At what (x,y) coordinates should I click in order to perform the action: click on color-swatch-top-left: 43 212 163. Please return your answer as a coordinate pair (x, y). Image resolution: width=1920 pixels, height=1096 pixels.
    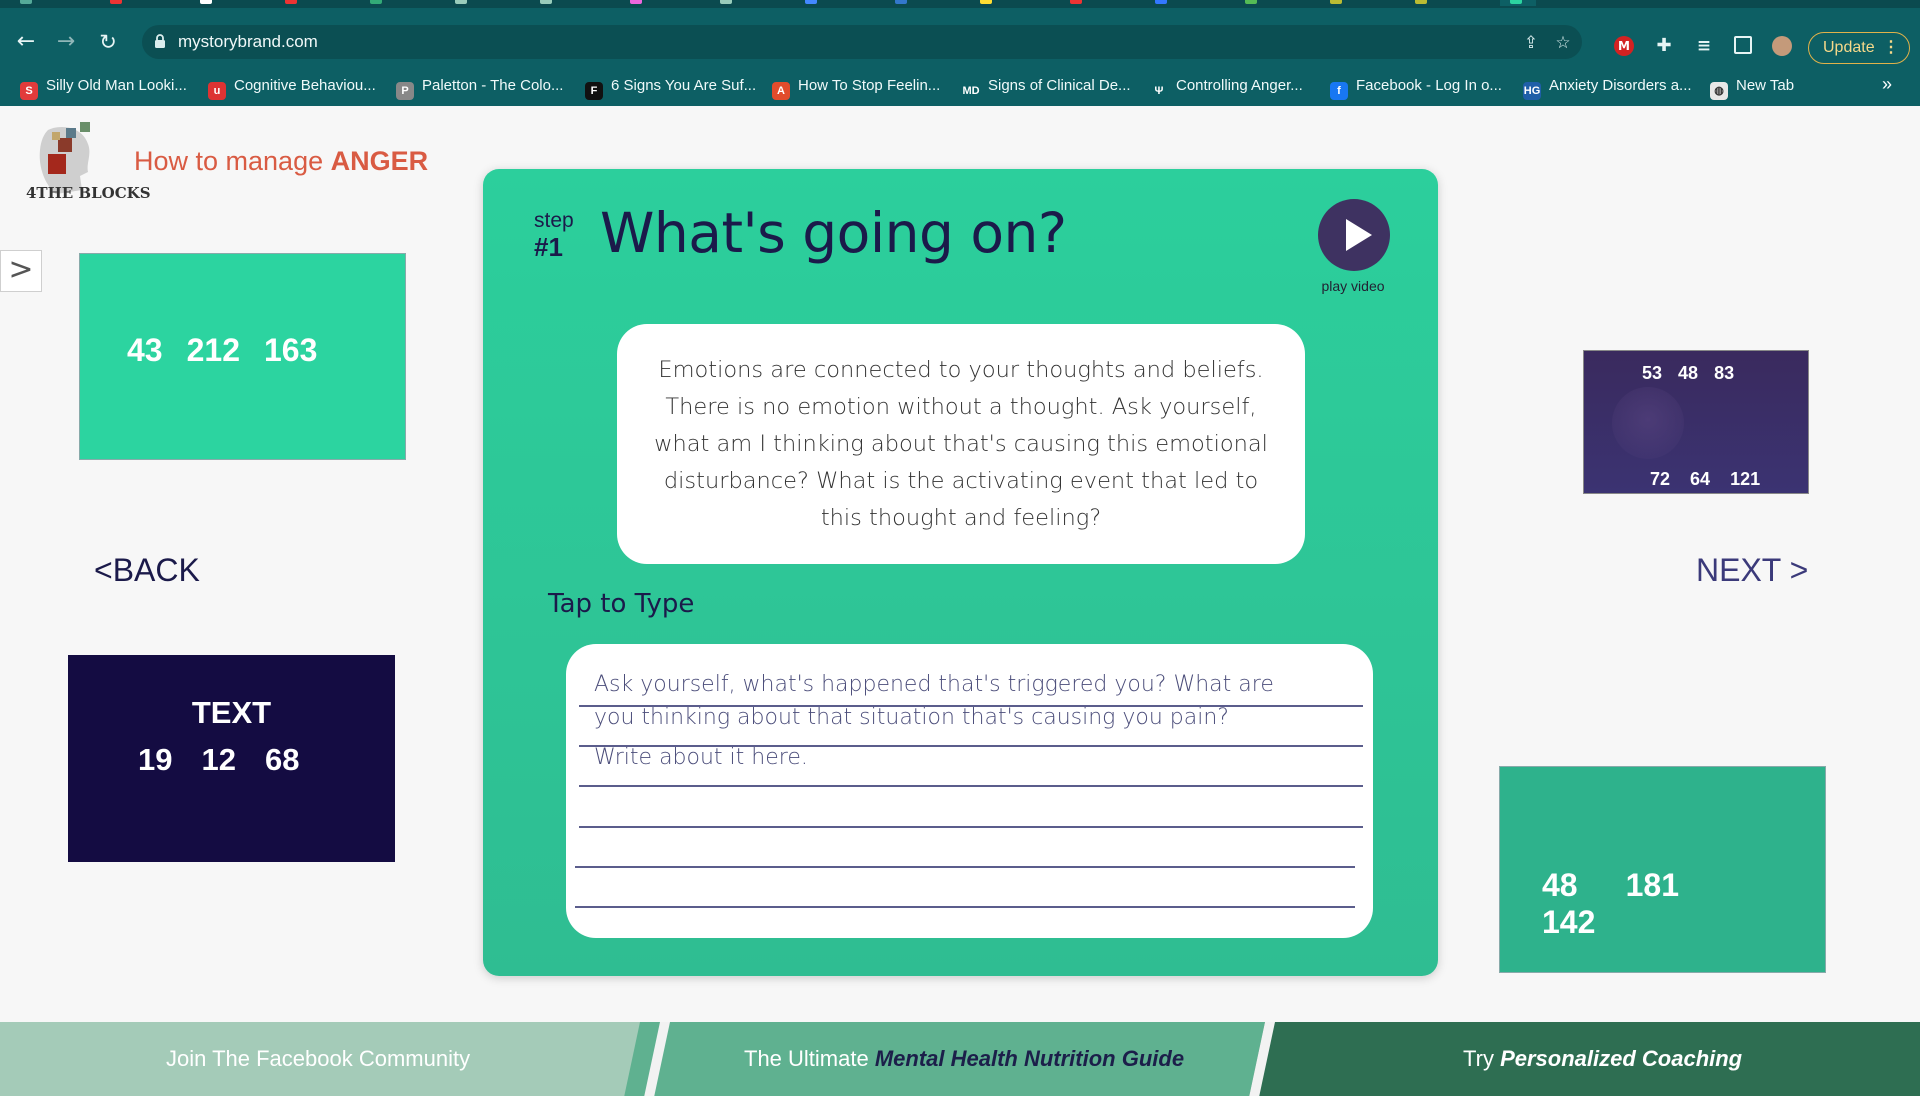
    Looking at the image, I should click on (242, 356).